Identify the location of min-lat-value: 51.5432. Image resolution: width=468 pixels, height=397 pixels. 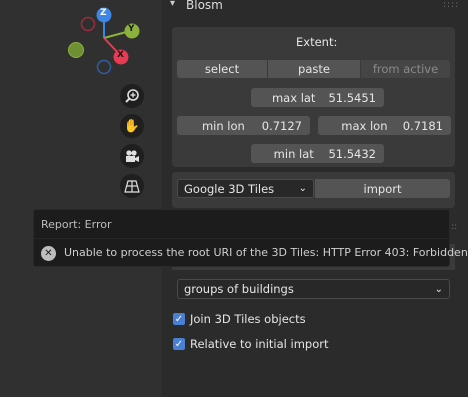
(352, 153).